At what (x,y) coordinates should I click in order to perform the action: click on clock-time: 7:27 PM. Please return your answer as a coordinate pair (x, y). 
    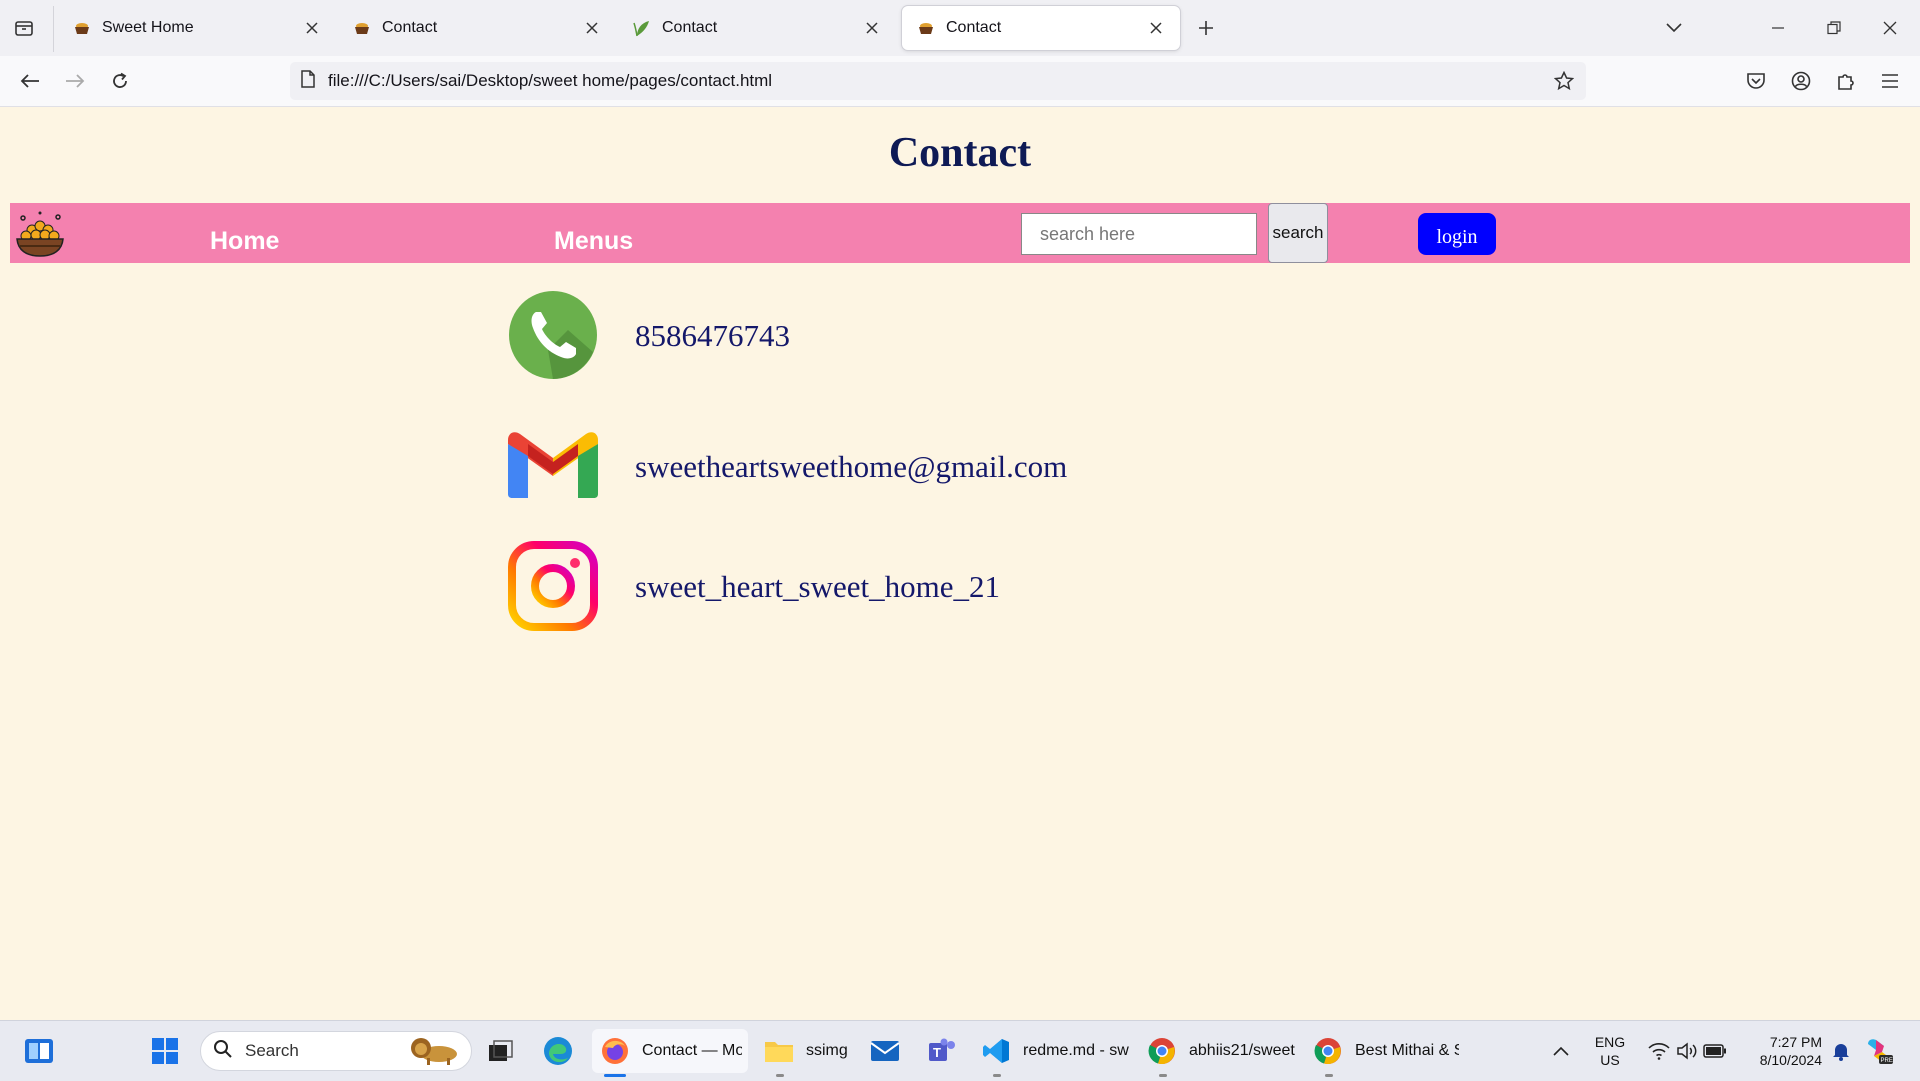
    Looking at the image, I should click on (1795, 1042).